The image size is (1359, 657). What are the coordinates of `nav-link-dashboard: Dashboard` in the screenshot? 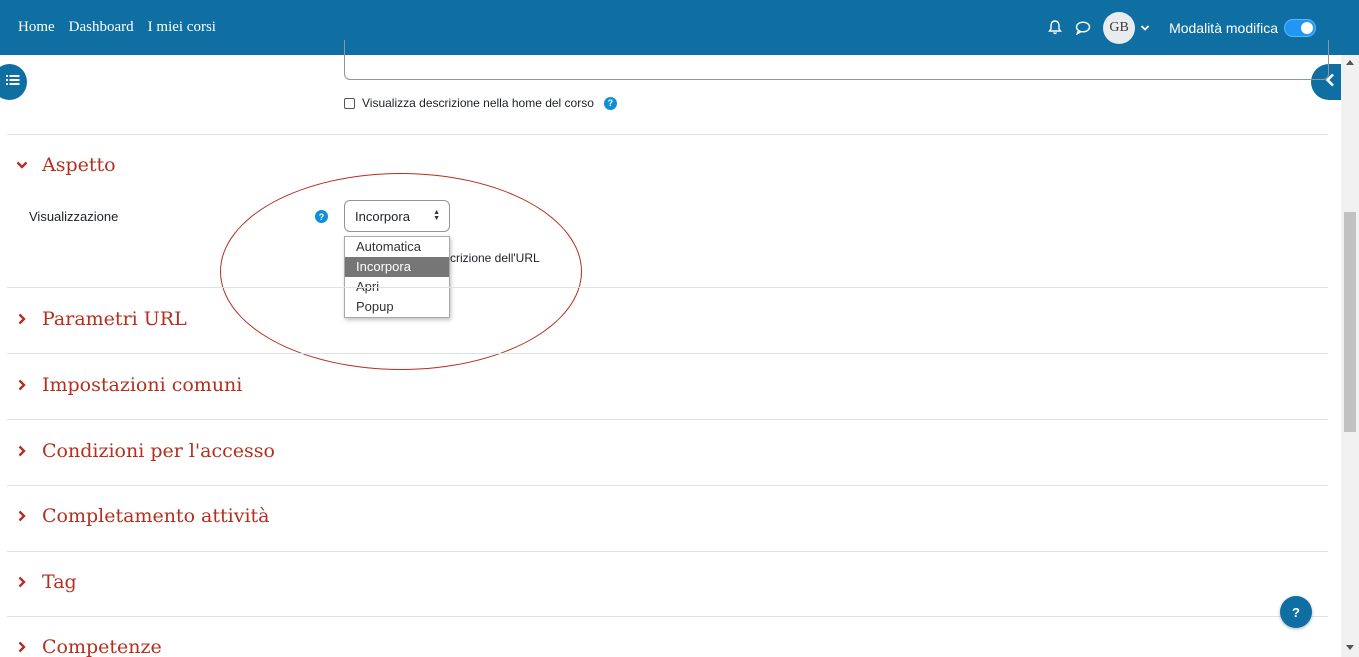 It's located at (101, 27).